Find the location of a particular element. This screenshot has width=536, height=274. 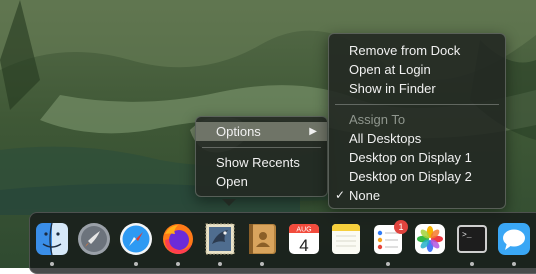

speech-bubble-icon is located at coordinates (514, 239).